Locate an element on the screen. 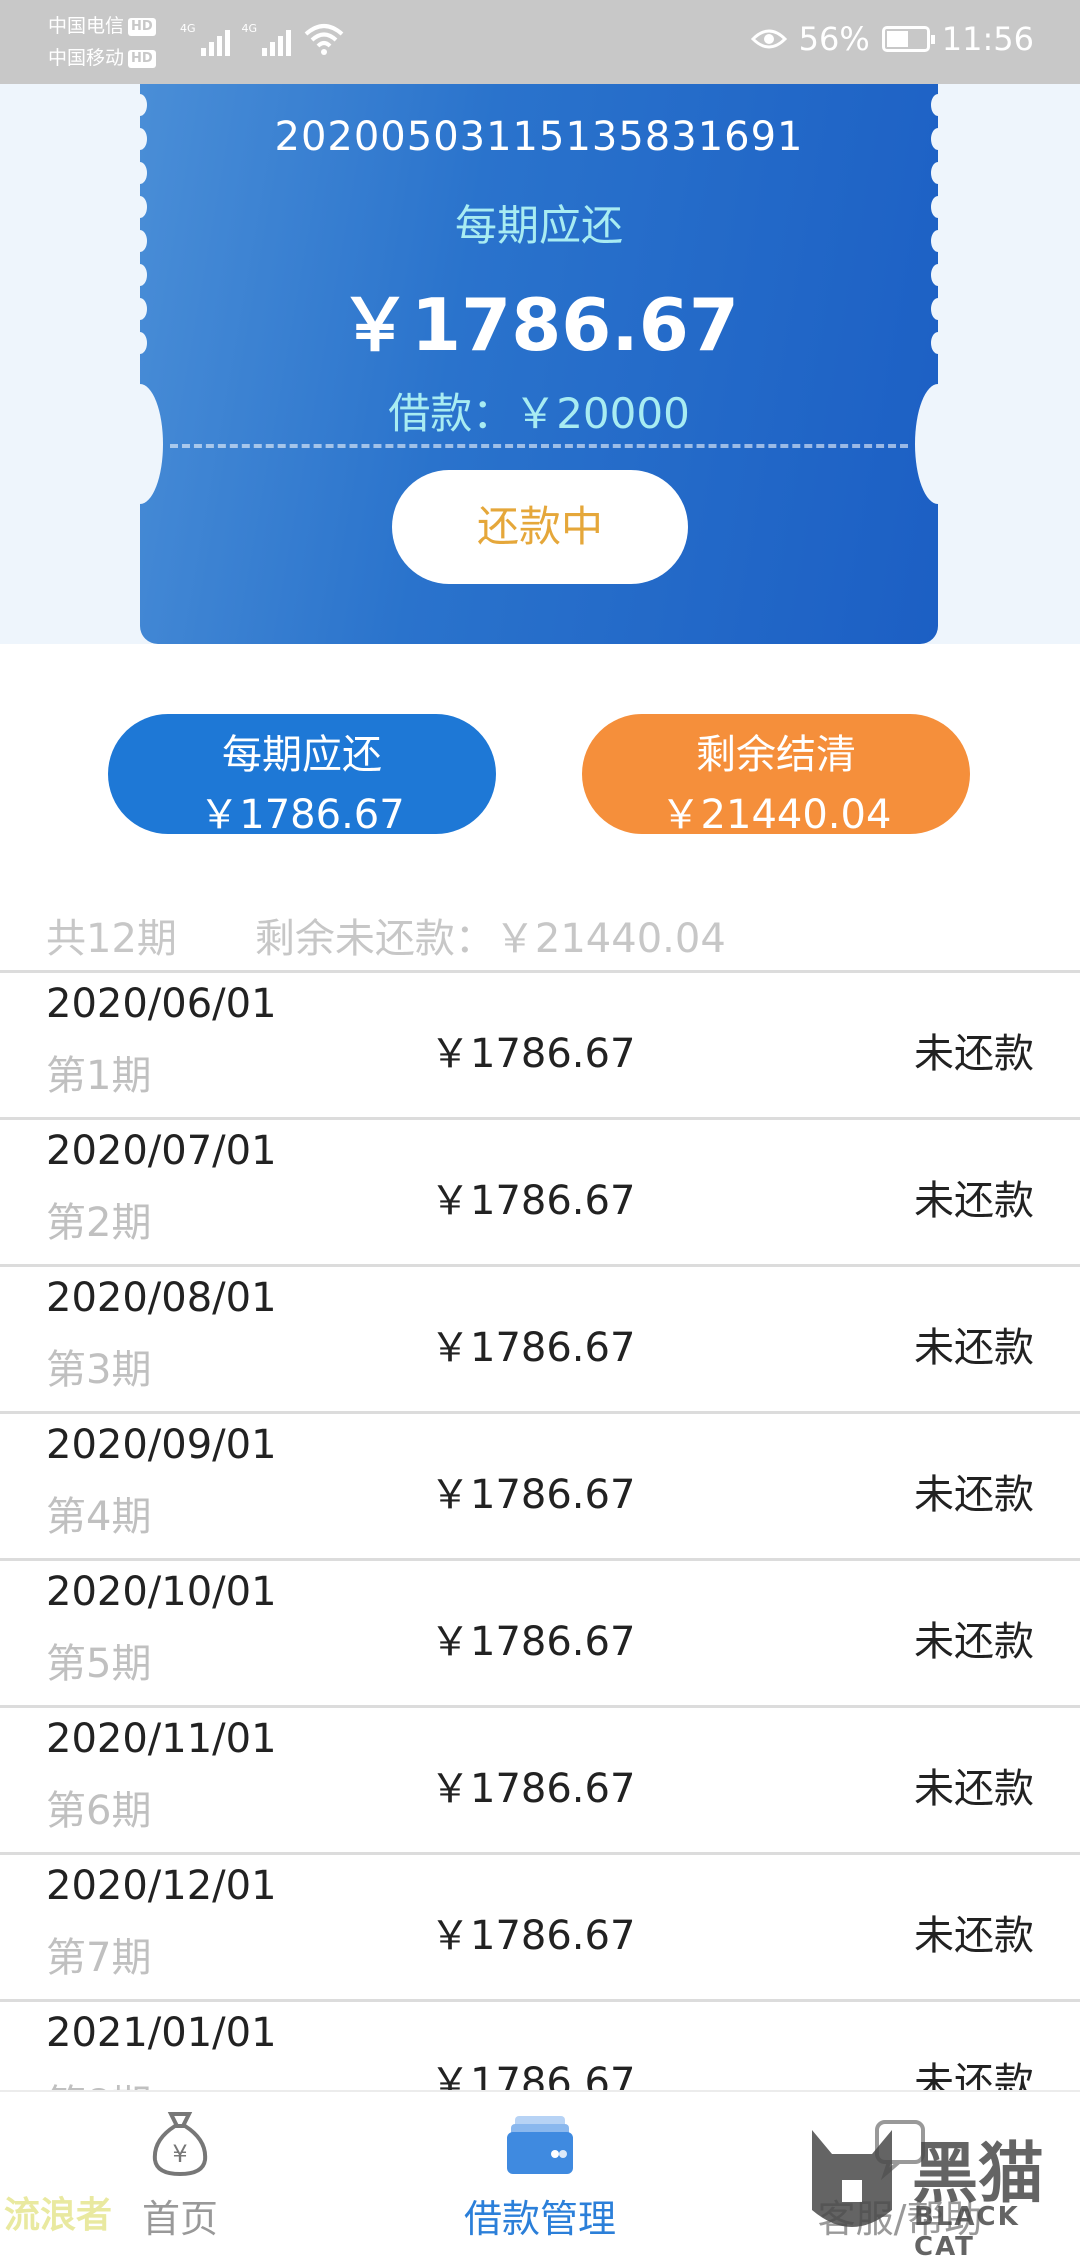  period-number: 第3期 is located at coordinates (99, 1370).